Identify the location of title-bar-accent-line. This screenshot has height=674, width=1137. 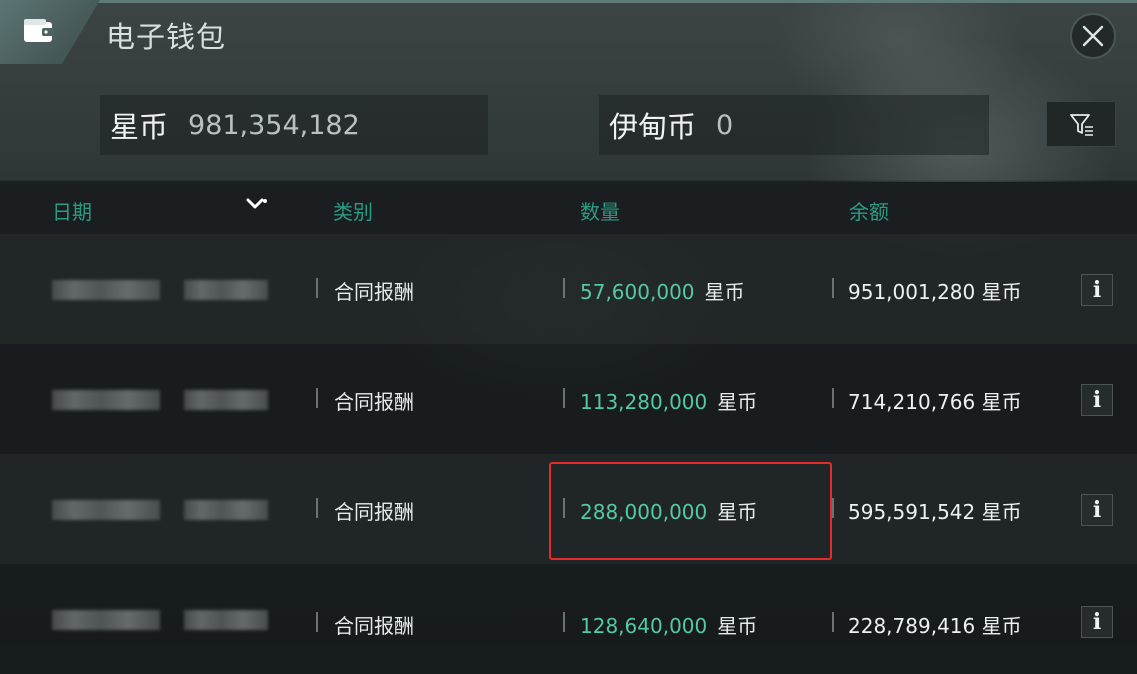
(568, 1).